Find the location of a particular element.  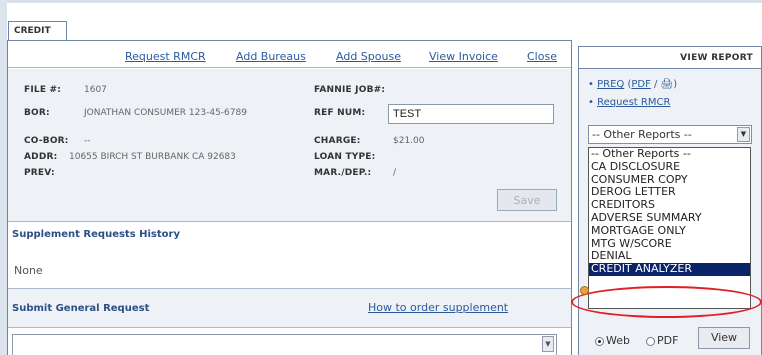

marital-dep-label: MAR./DEP.: is located at coordinates (343, 173).